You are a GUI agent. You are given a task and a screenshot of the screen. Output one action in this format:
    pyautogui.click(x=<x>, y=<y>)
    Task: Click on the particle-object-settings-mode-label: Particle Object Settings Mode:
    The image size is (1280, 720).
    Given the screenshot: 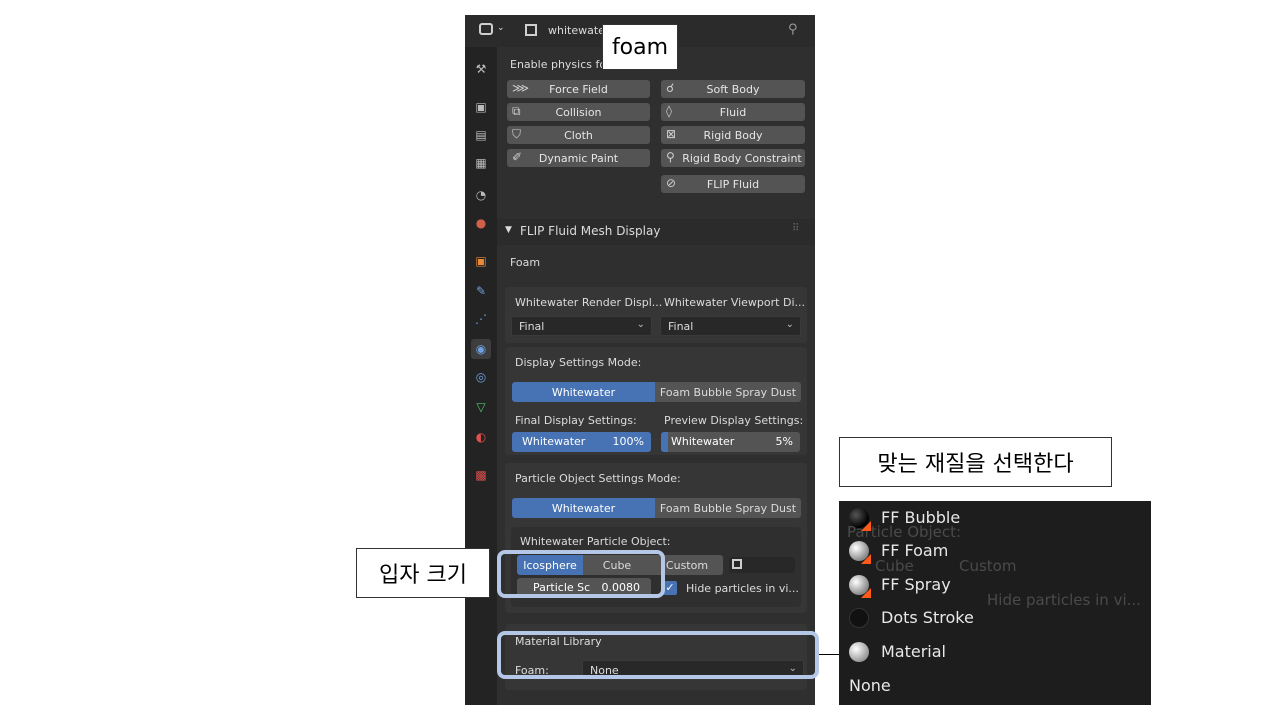 What is the action you would take?
    pyautogui.click(x=598, y=478)
    